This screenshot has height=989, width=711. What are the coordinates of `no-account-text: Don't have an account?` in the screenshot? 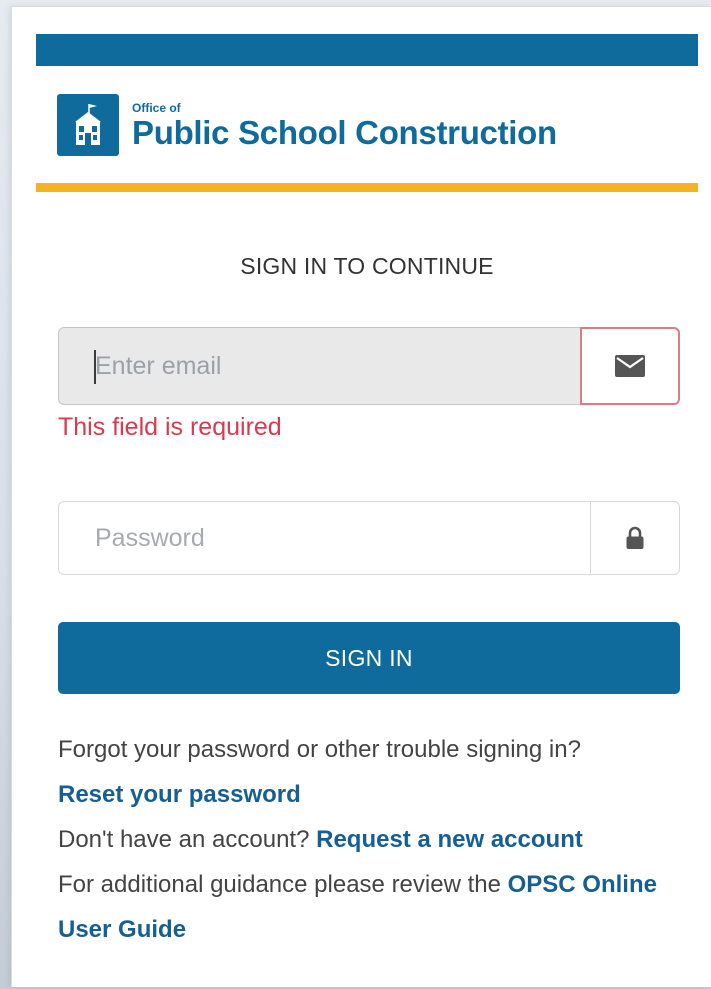 It's located at (184, 839).